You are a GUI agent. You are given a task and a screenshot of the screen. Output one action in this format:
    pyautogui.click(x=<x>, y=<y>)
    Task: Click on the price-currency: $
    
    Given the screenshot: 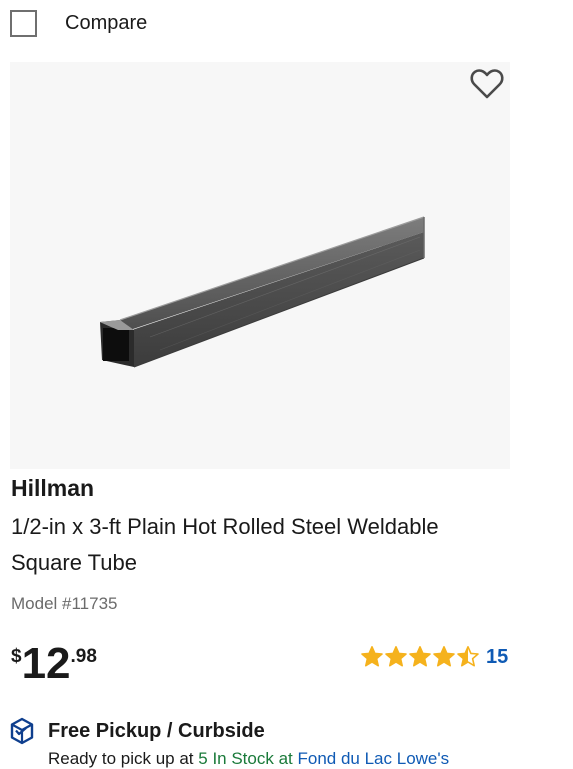 What is the action you would take?
    pyautogui.click(x=16, y=656)
    